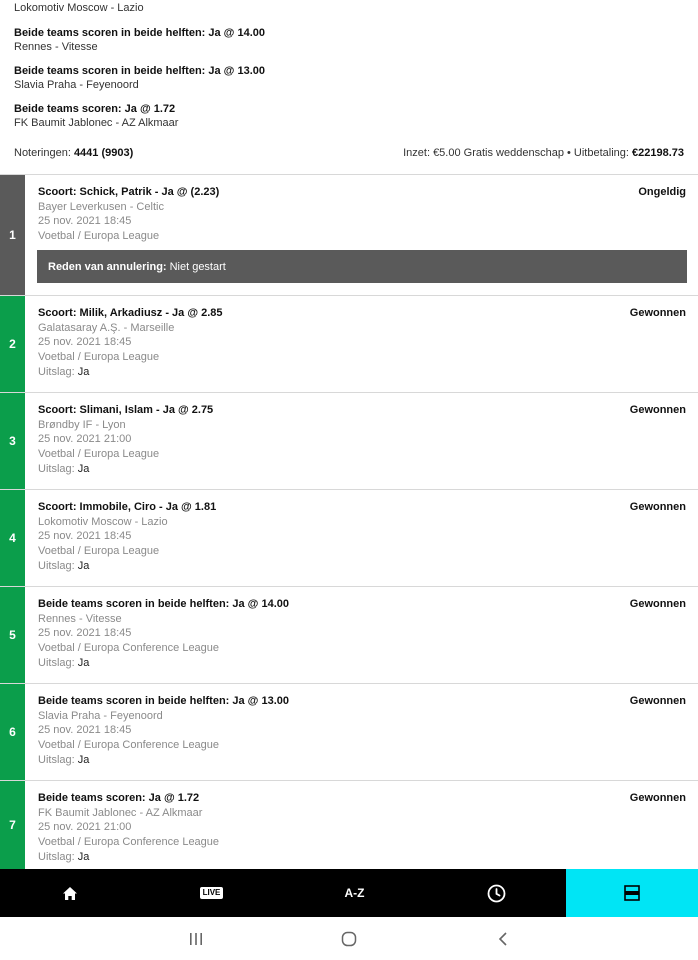 The width and height of the screenshot is (698, 960). I want to click on leg-match: Galatasaray A.Ş. - Marseille, so click(106, 328).